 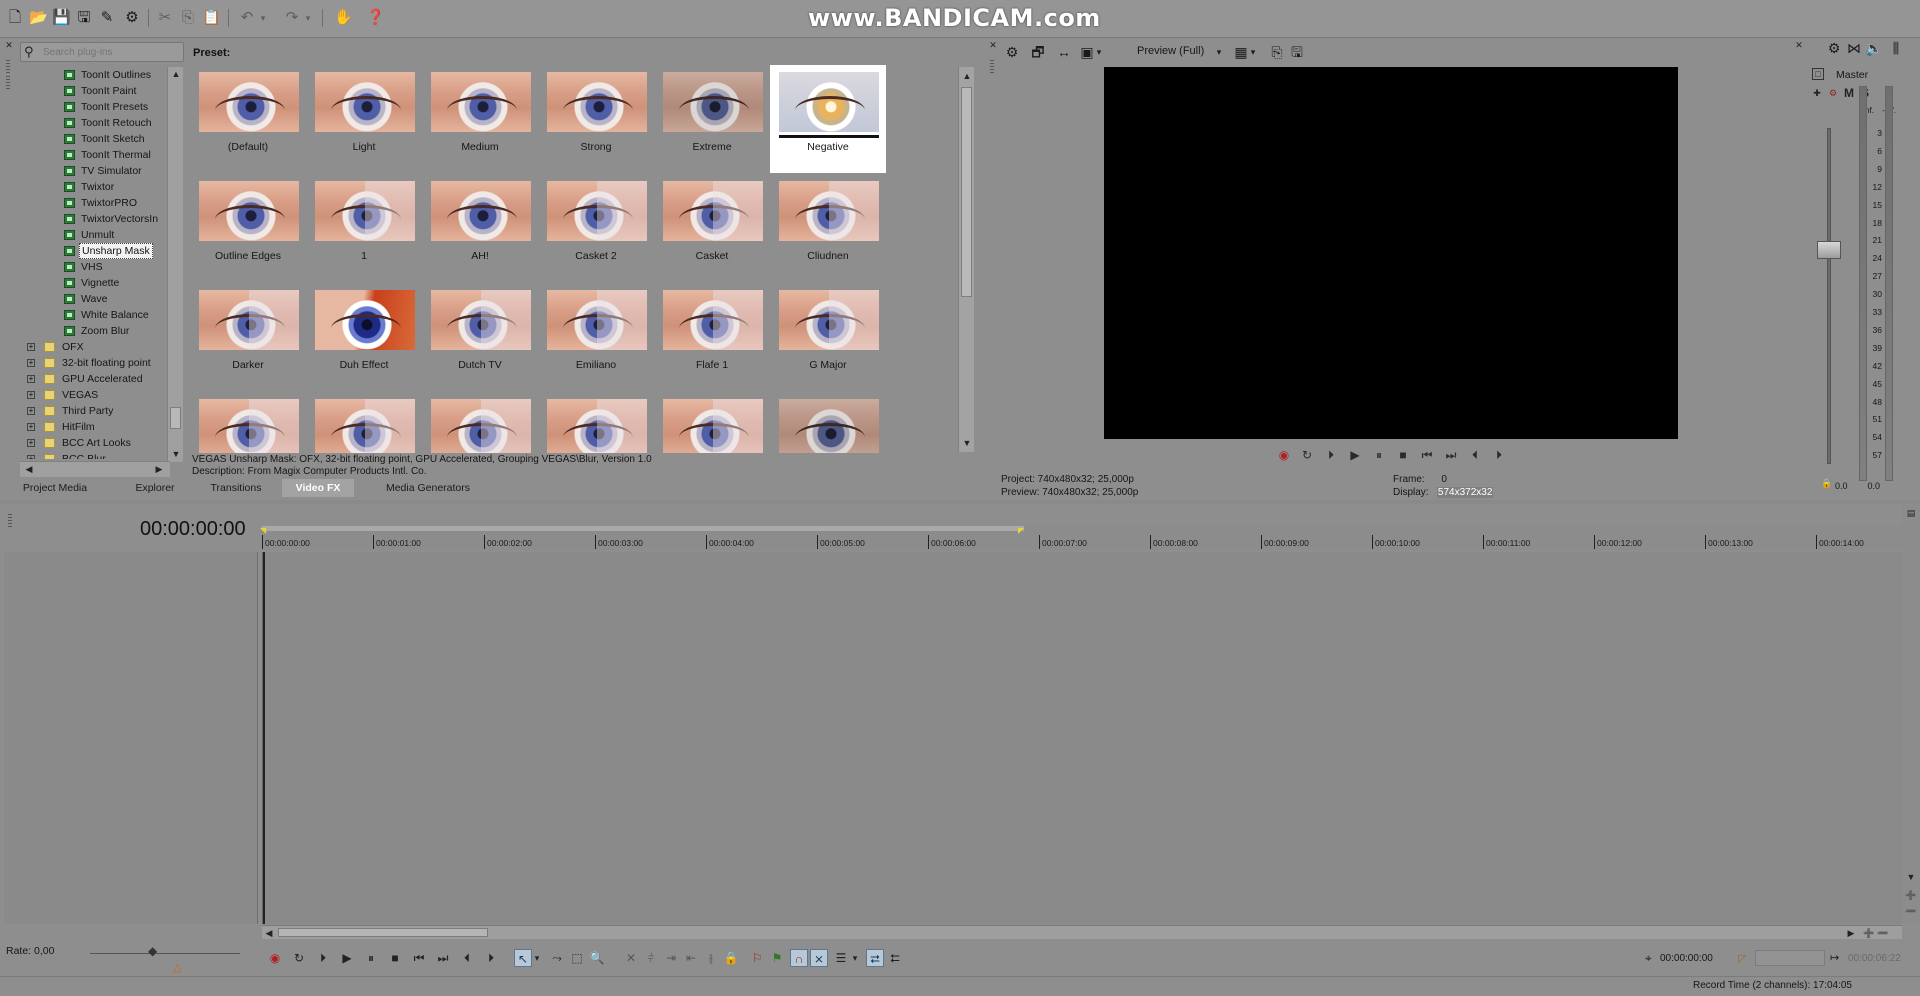 What do you see at coordinates (1799, 45) in the screenshot?
I see `close-panel-icon: ✕` at bounding box center [1799, 45].